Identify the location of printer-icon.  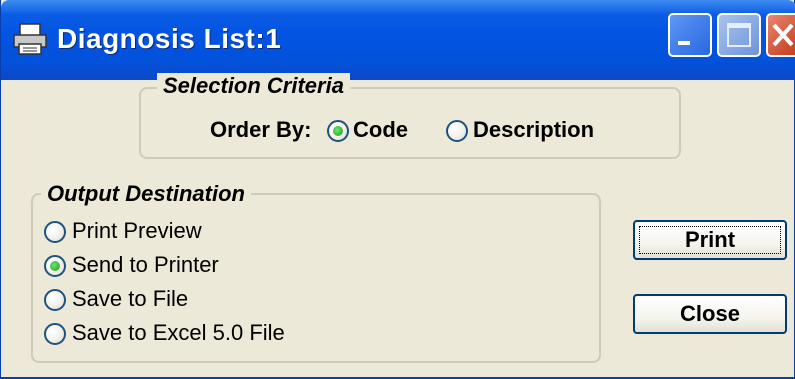
(30, 39).